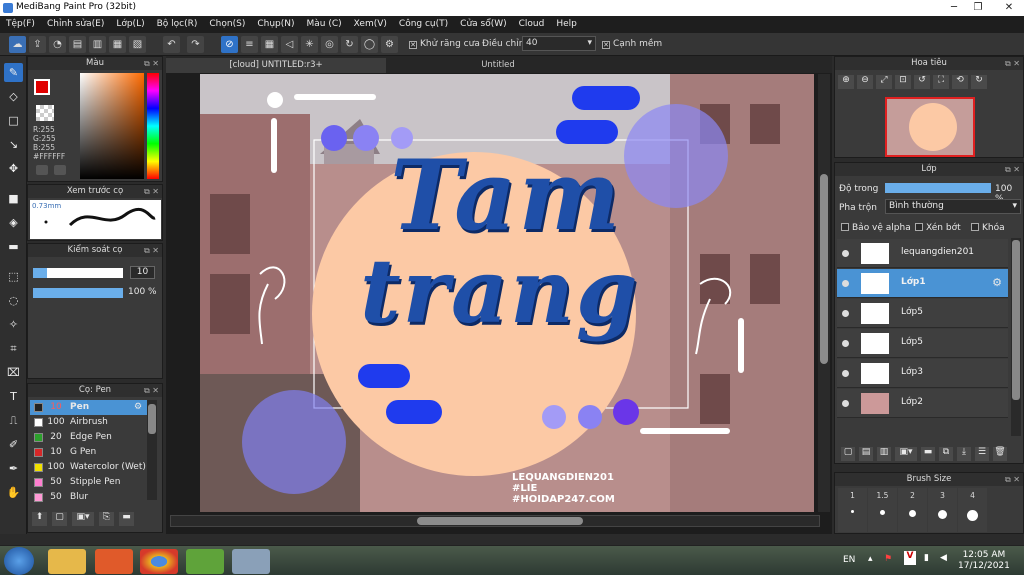  What do you see at coordinates (423, 24) in the screenshot?
I see `menu-tools: Công cụ(T)` at bounding box center [423, 24].